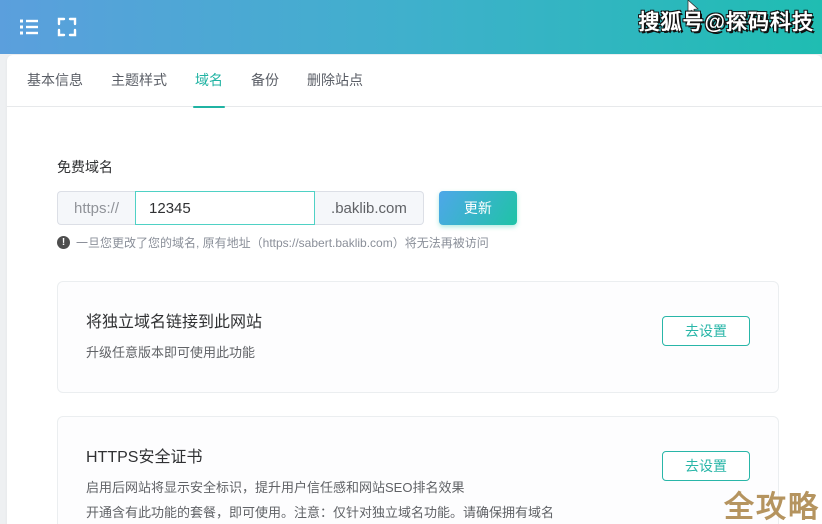 This screenshot has width=822, height=524. I want to click on domain-input-group: https:// .baklib.com 更新, so click(418, 208).